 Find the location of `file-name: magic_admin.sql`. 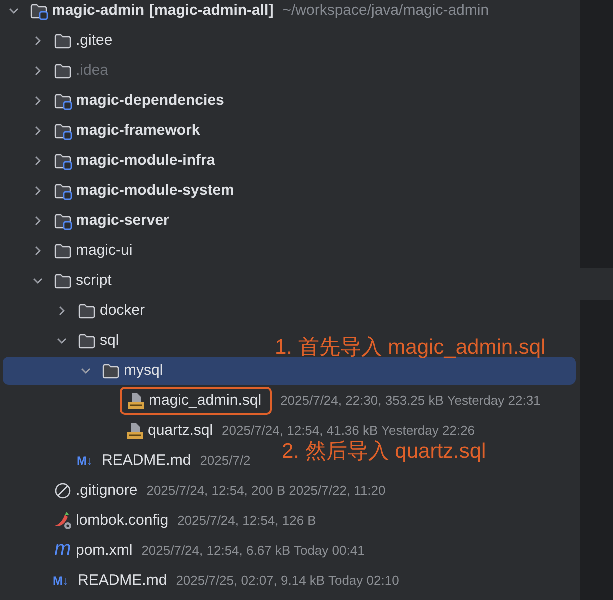

file-name: magic_admin.sql is located at coordinates (205, 400).